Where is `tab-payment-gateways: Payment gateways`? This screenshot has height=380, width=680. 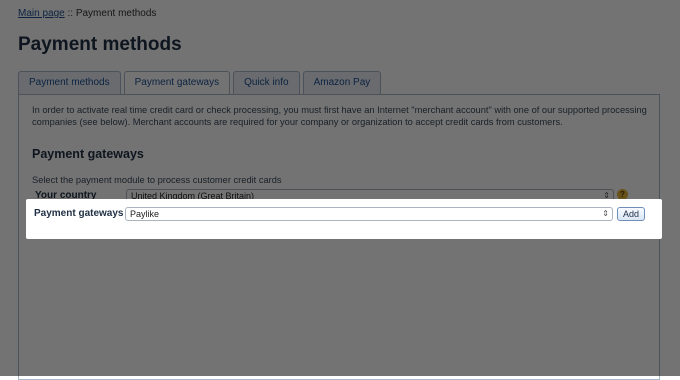
tab-payment-gateways: Payment gateways is located at coordinates (177, 83).